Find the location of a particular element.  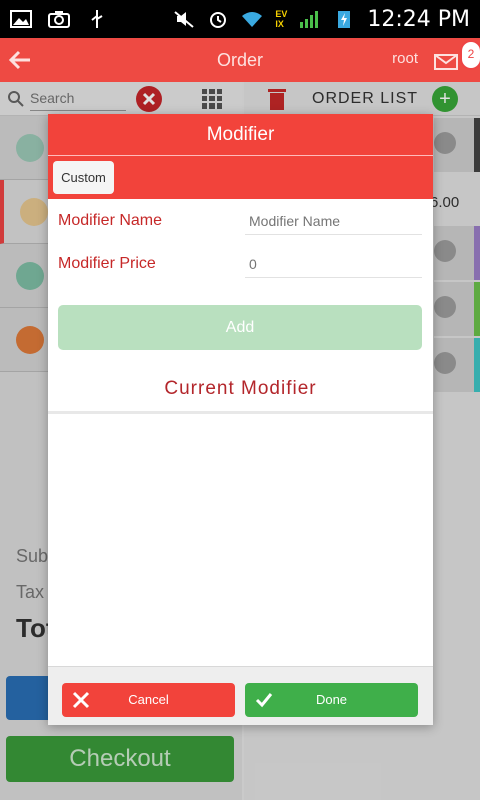

modifier-name-row: Modifier Name is located at coordinates (240, 220).